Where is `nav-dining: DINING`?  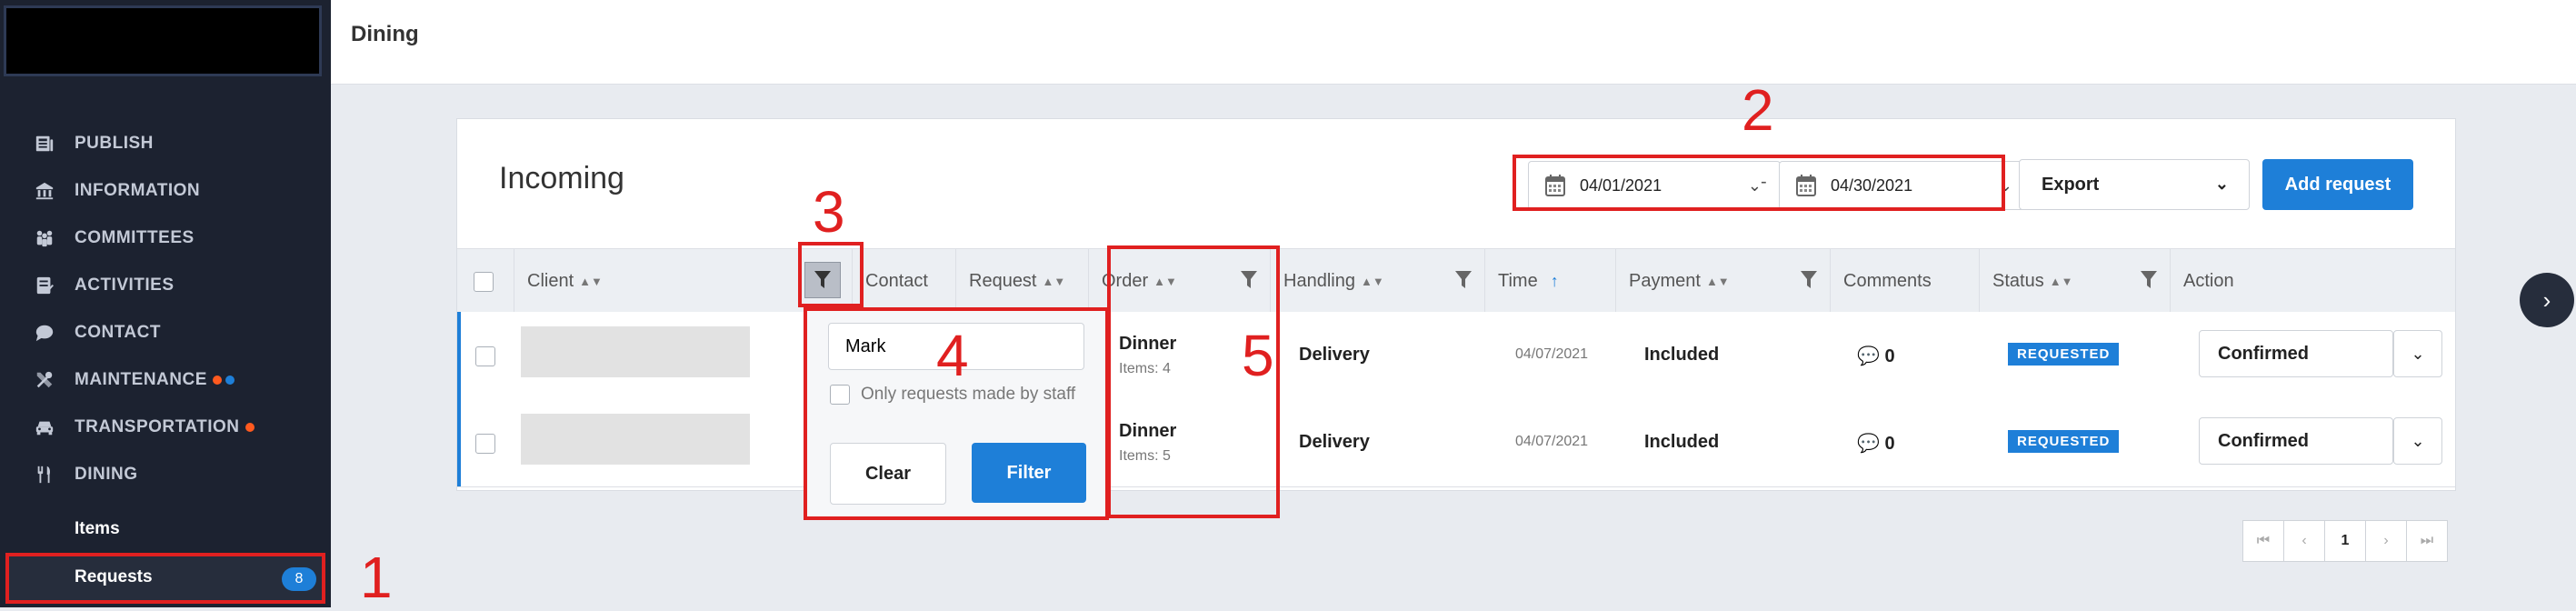 nav-dining: DINING is located at coordinates (85, 474).